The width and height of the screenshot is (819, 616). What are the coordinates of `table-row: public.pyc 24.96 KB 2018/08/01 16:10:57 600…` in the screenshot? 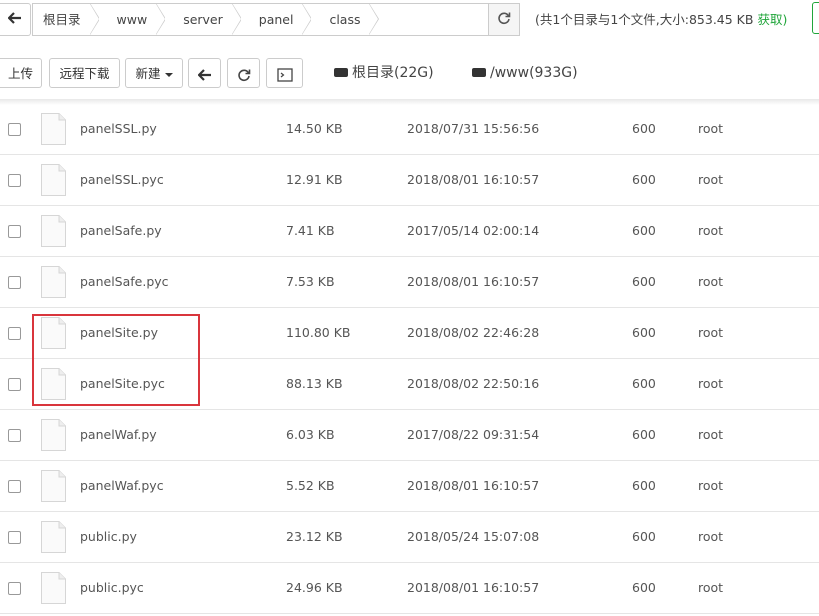 It's located at (409, 588).